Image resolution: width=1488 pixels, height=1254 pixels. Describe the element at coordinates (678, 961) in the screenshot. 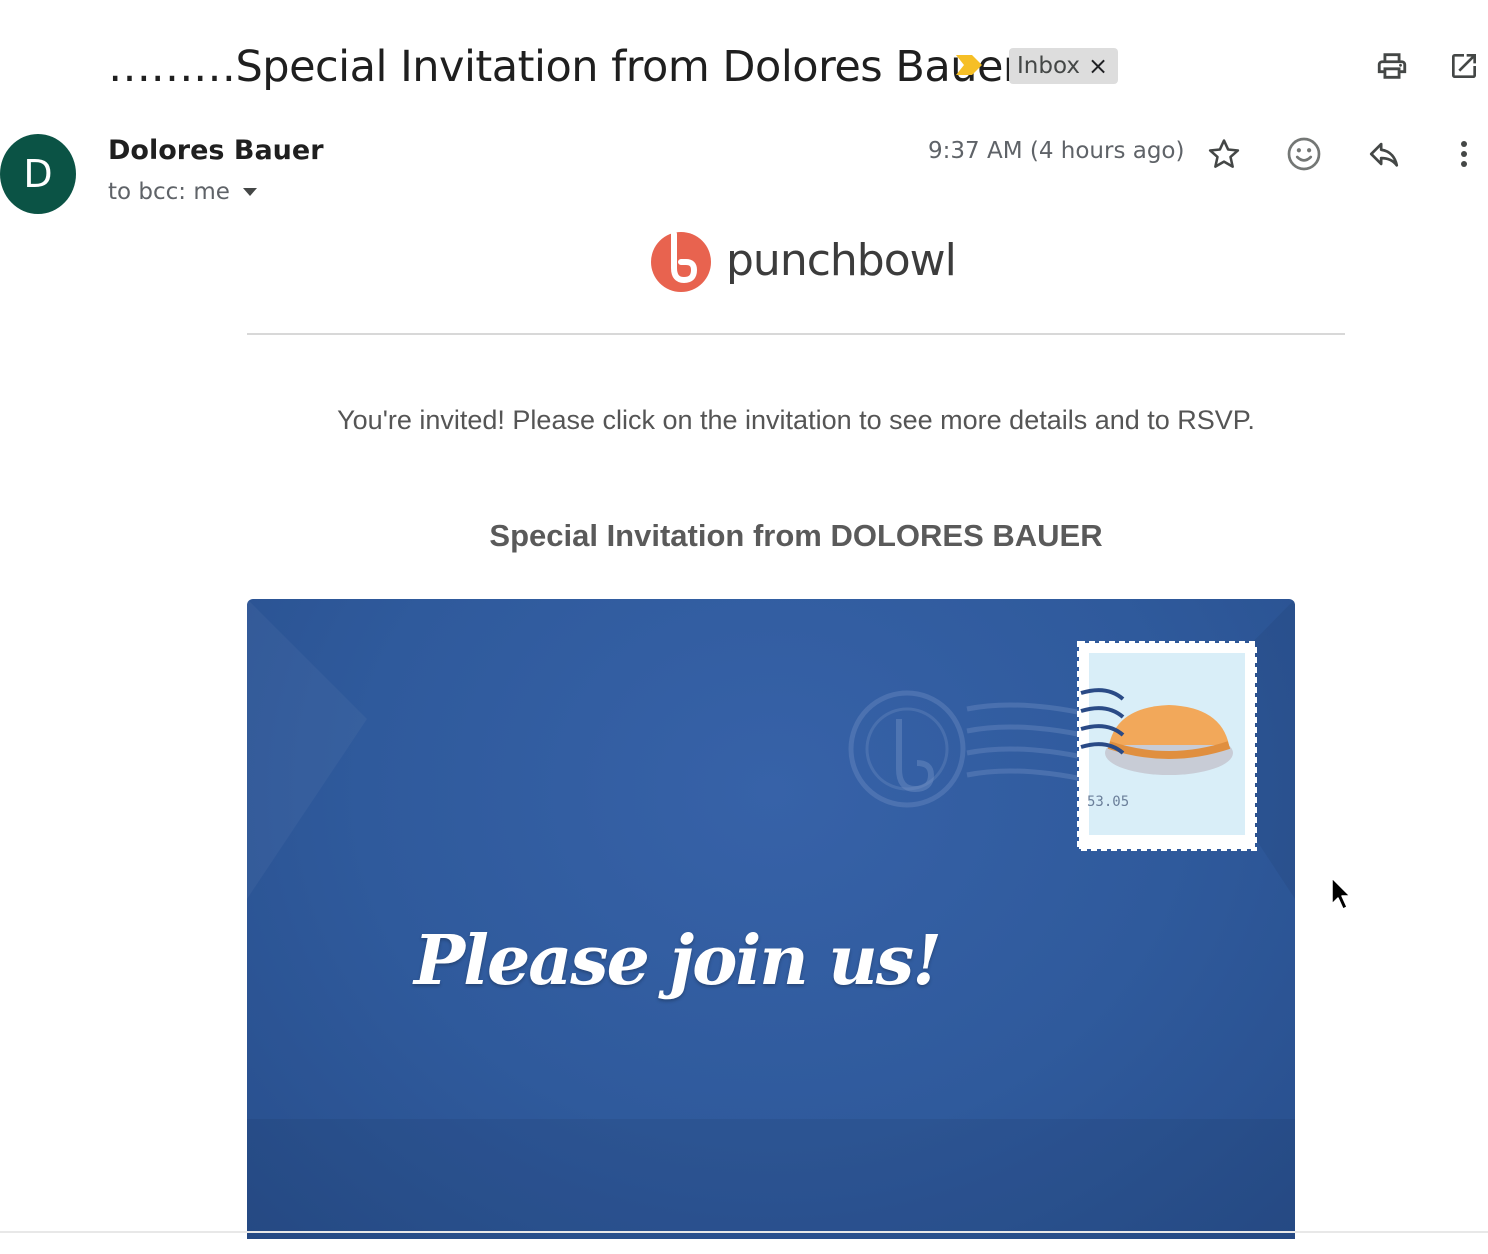

I see `envelope-greeting: Please join us!` at that location.